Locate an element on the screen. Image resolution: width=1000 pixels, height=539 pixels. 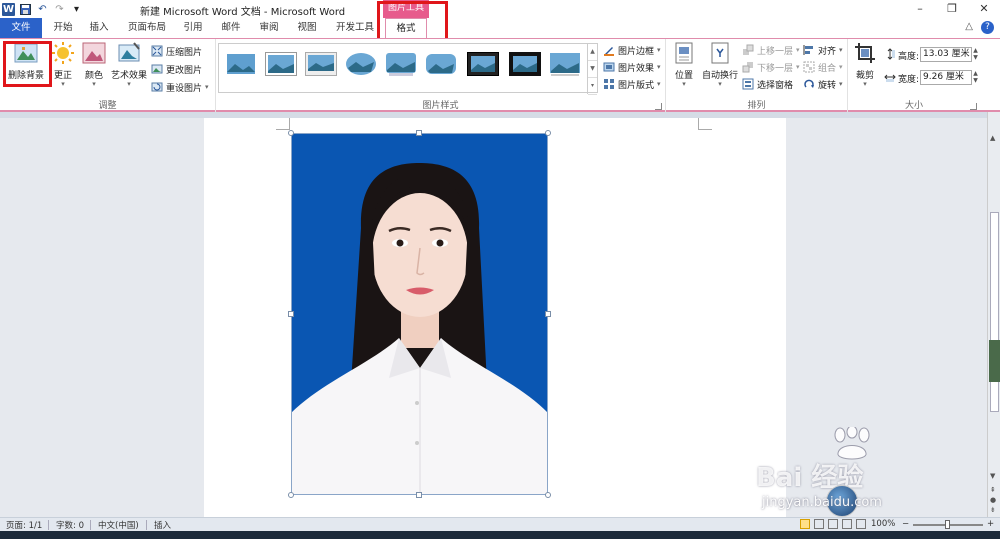
height-spinner: ▲ ▼ is located at coordinates (975, 54).